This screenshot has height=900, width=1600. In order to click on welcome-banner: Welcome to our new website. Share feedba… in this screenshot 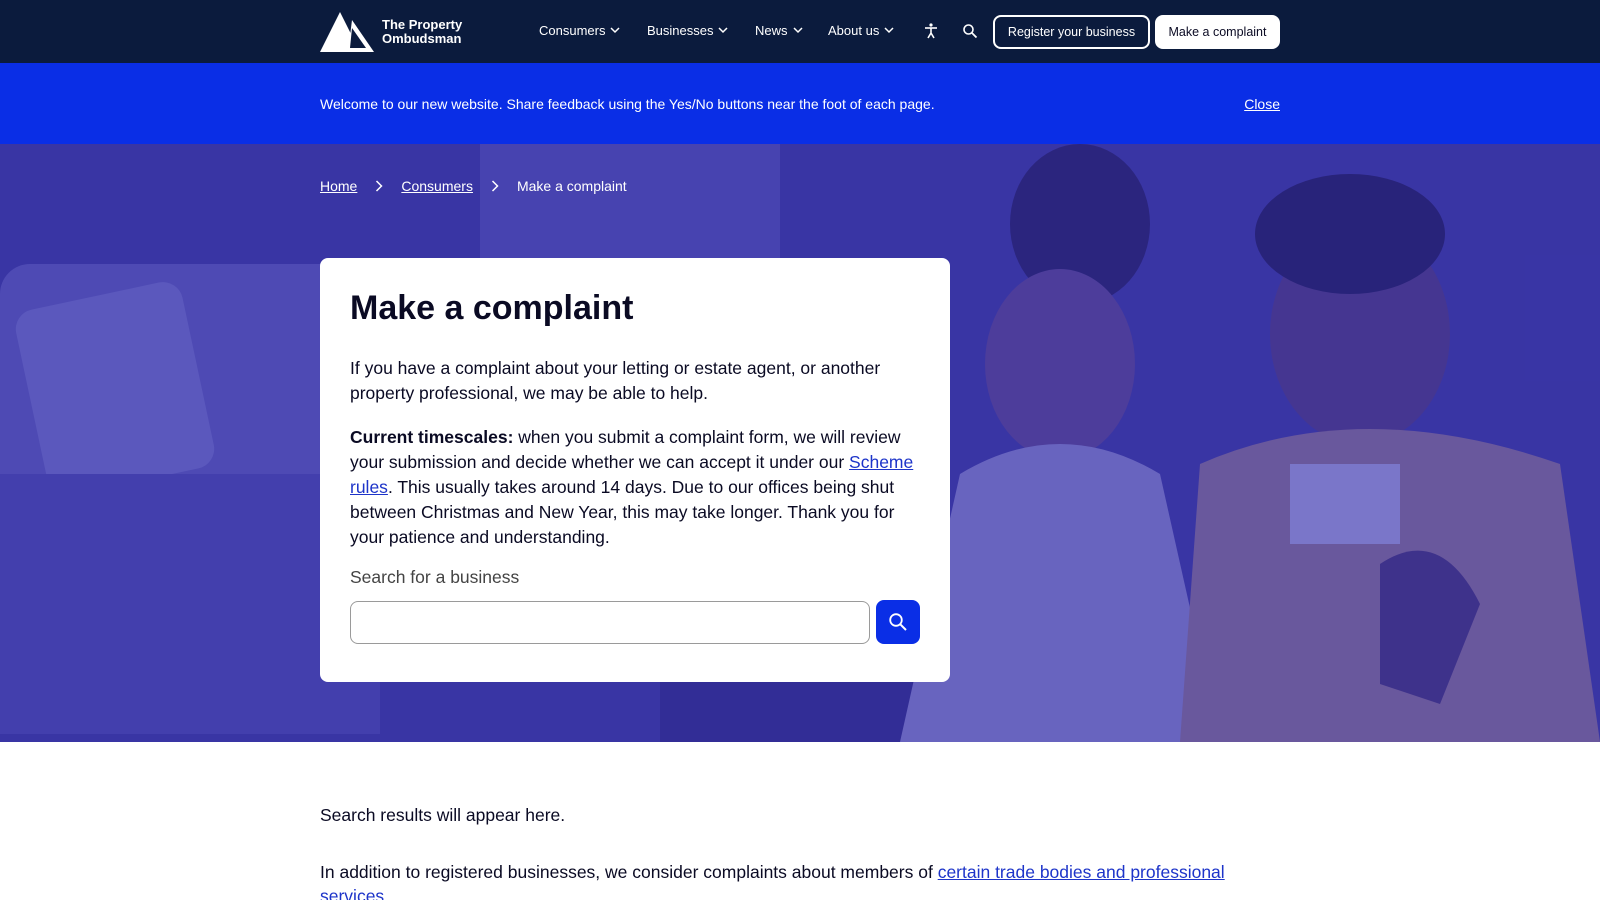, I will do `click(800, 103)`.